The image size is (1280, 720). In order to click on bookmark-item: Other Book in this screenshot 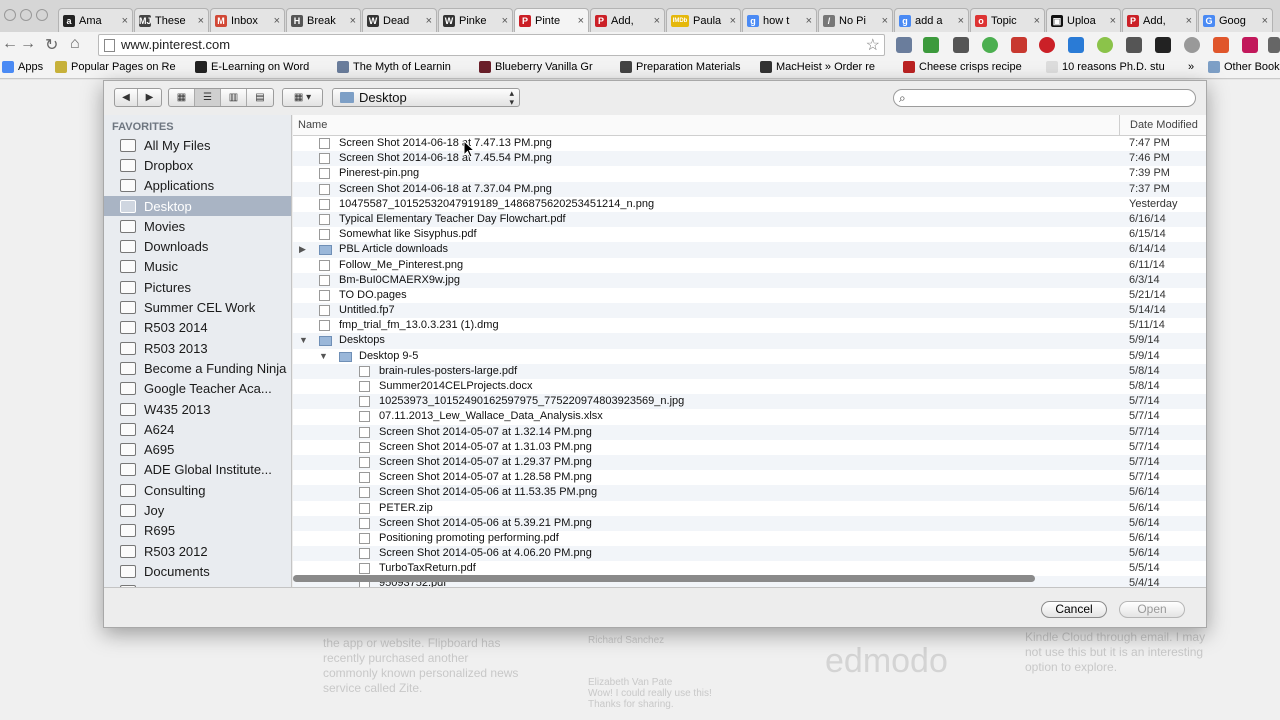, I will do `click(1244, 67)`.